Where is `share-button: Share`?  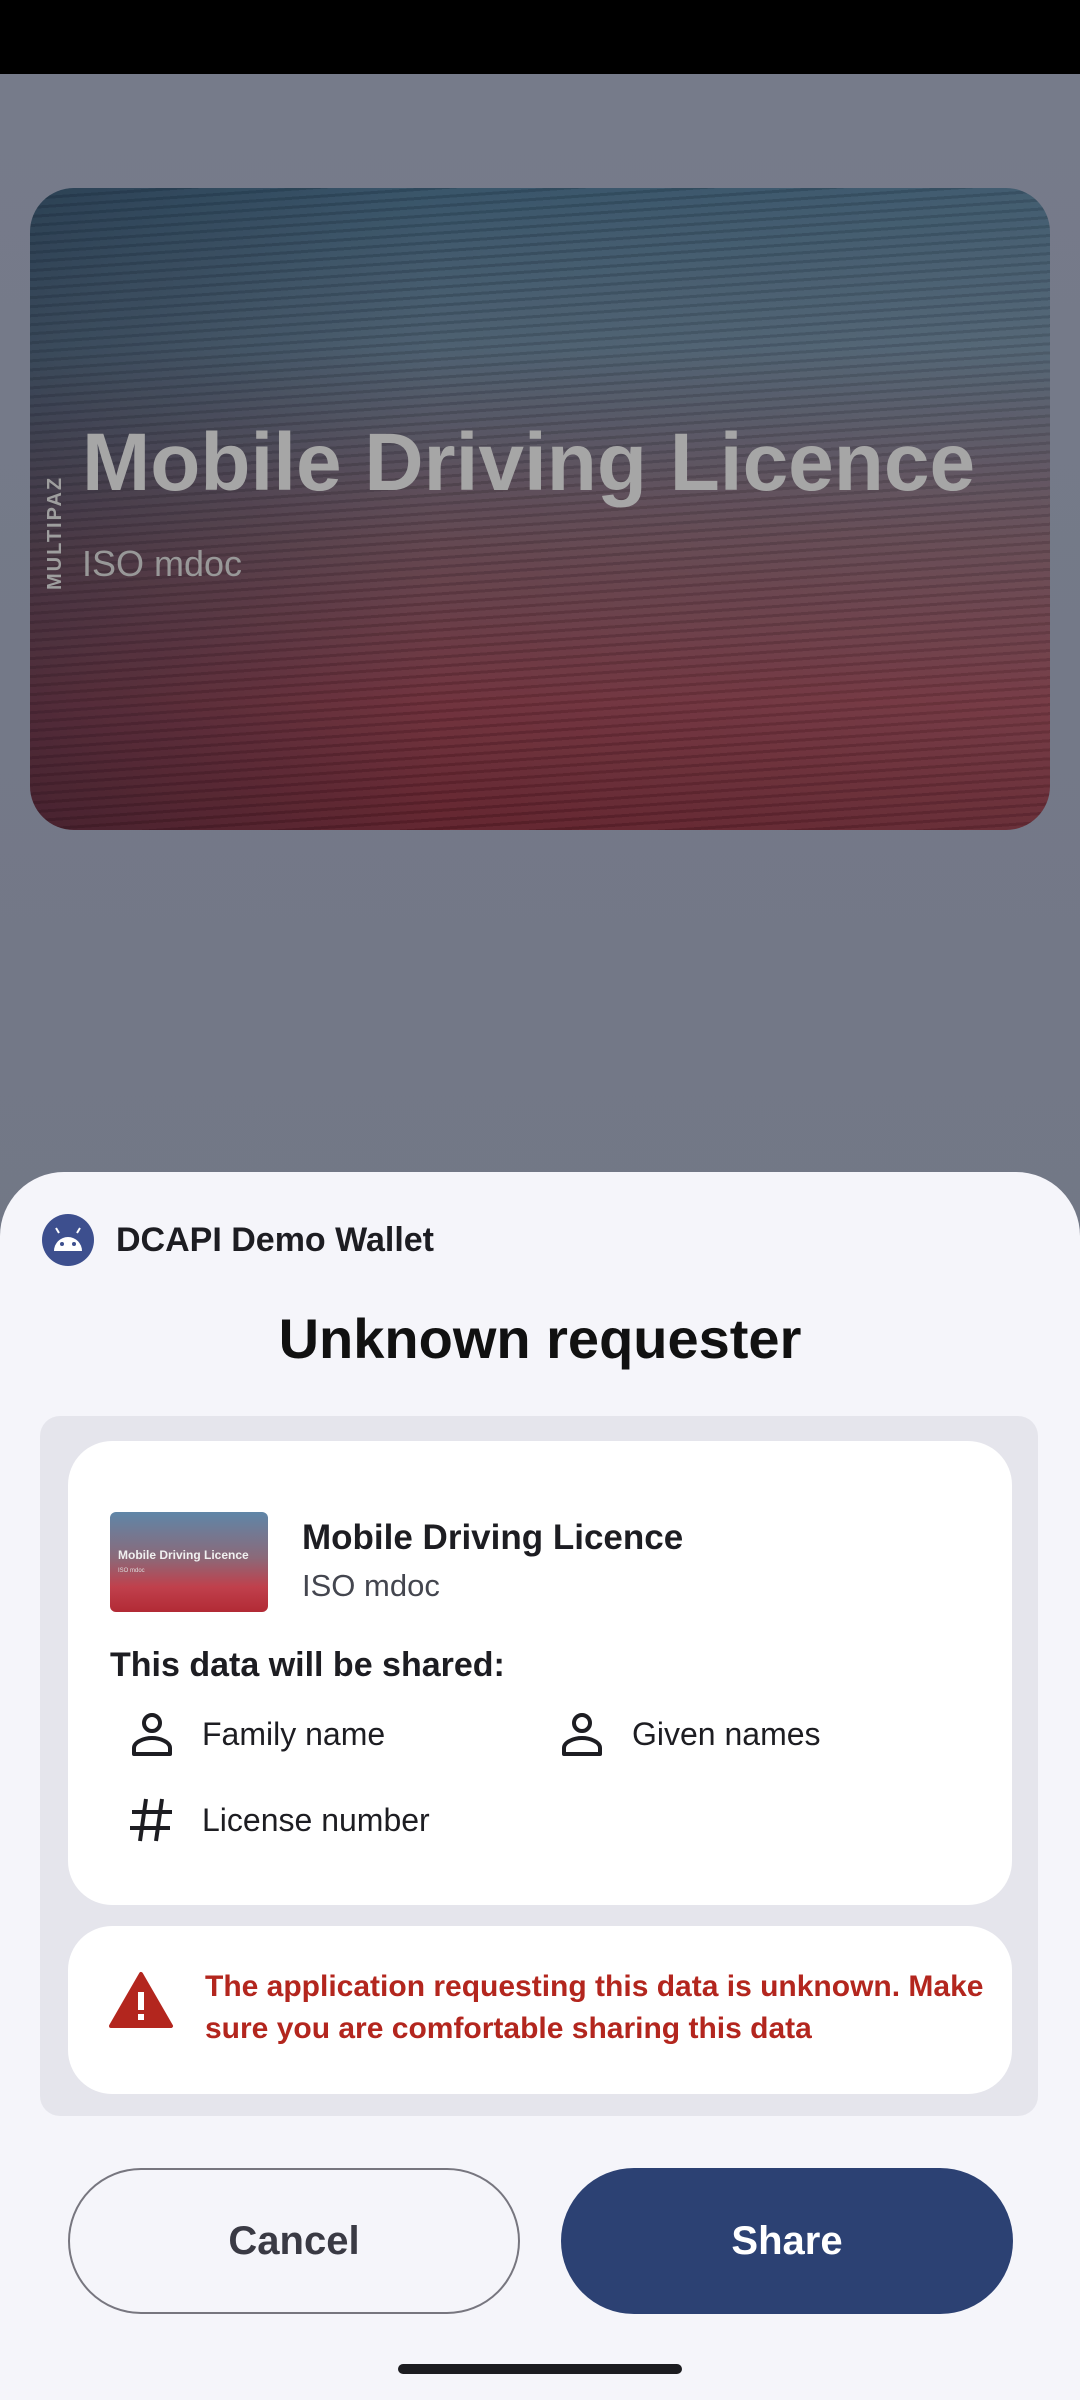
share-button: Share is located at coordinates (787, 2241).